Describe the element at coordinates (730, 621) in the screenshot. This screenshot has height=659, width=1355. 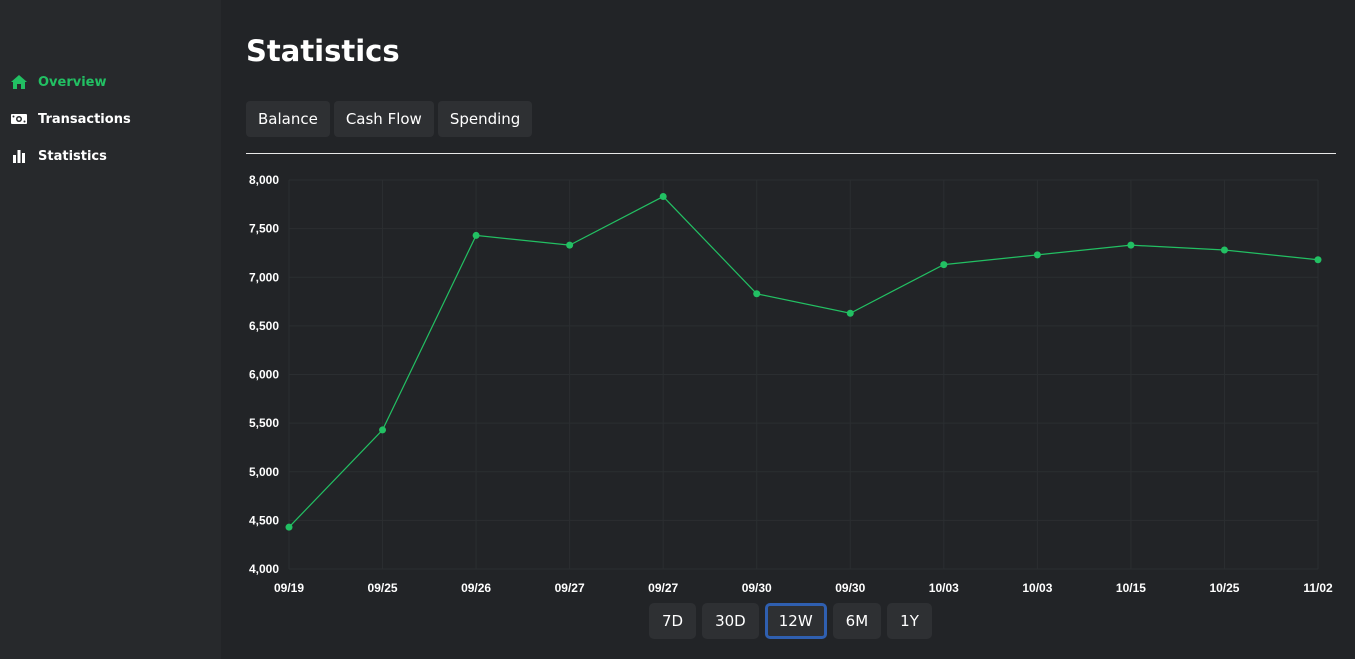
I see `range-30d-button: 30D` at that location.